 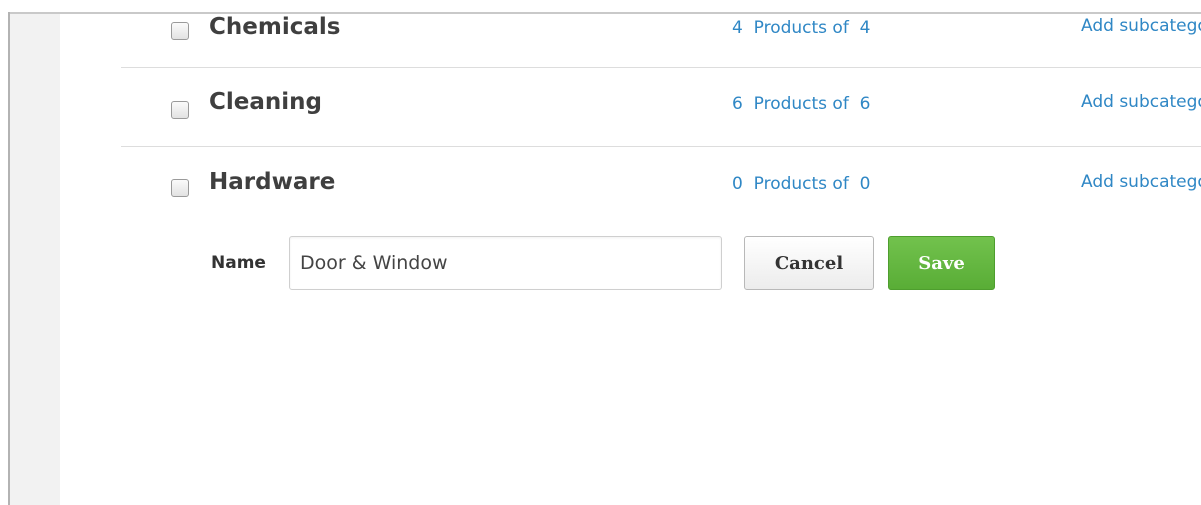 What do you see at coordinates (801, 104) in the screenshot?
I see `product-count-link: 6 Products of 6` at bounding box center [801, 104].